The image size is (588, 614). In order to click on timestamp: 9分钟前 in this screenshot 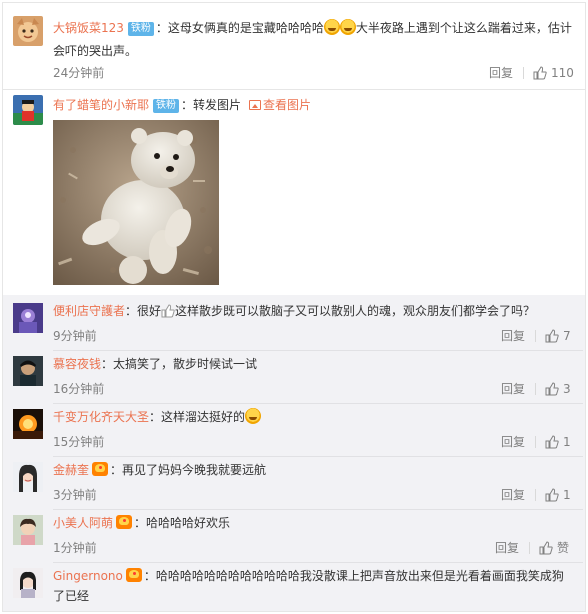, I will do `click(75, 336)`.